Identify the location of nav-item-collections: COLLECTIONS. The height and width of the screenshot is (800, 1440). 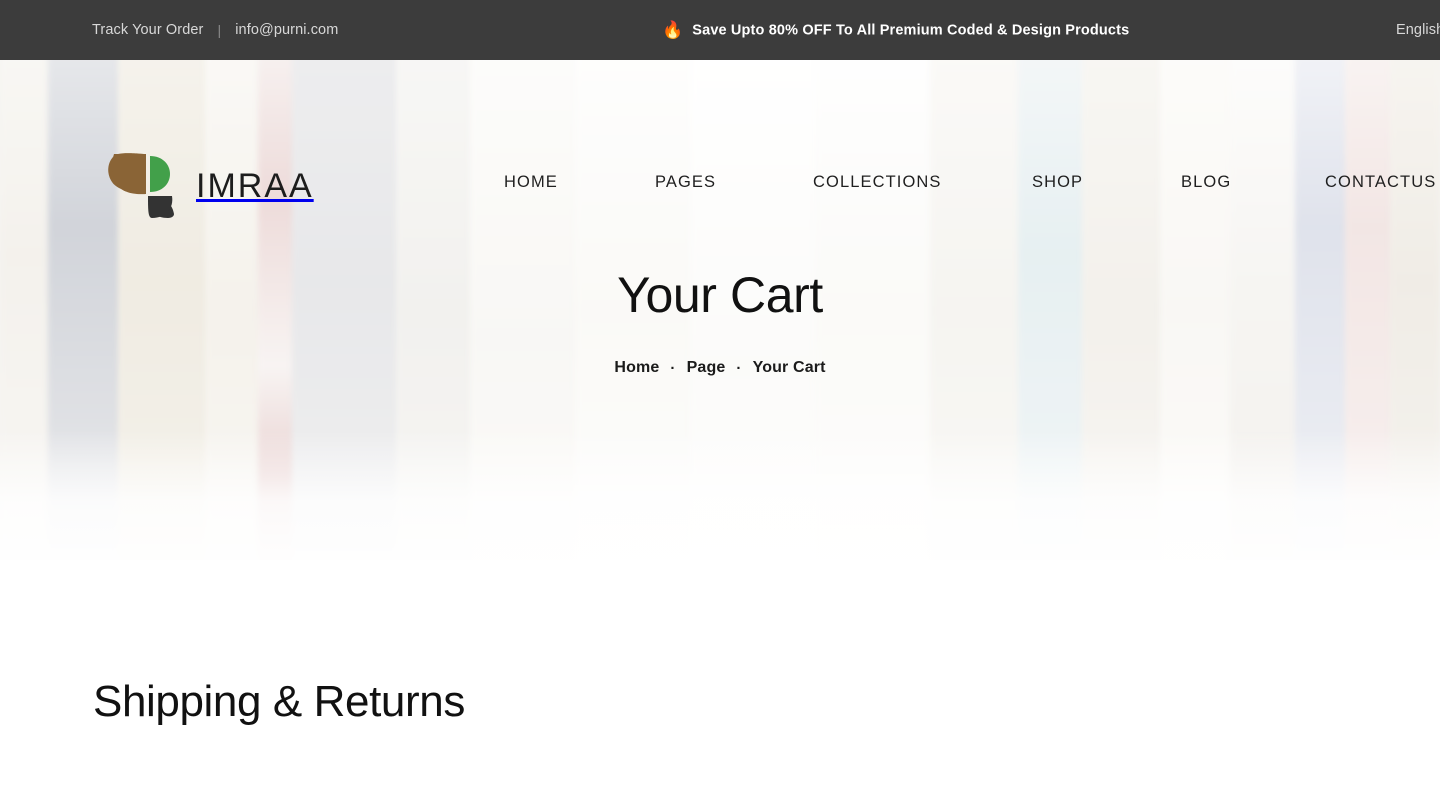
(877, 182).